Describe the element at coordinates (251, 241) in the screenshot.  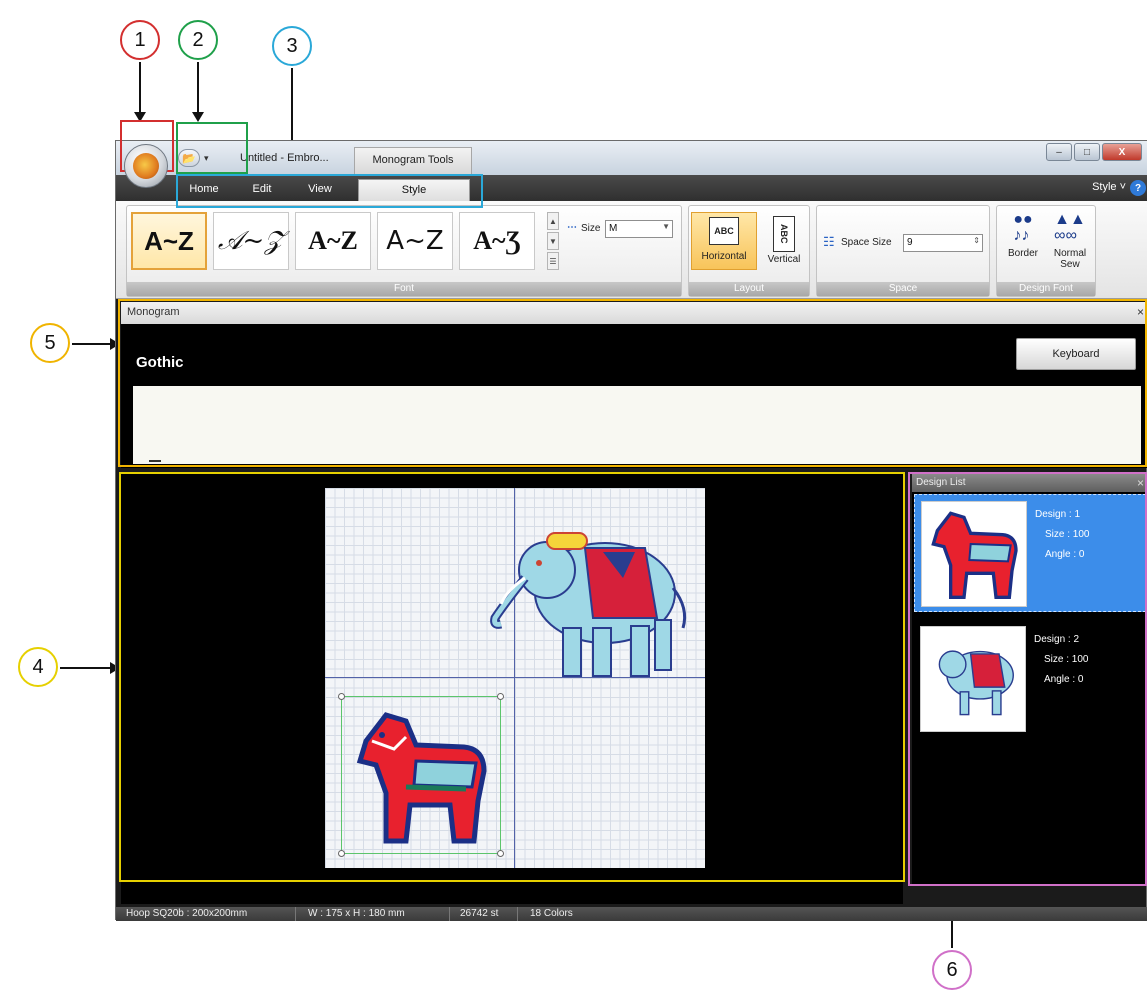
I see `font-style-2: 𝒜~𝒵` at that location.